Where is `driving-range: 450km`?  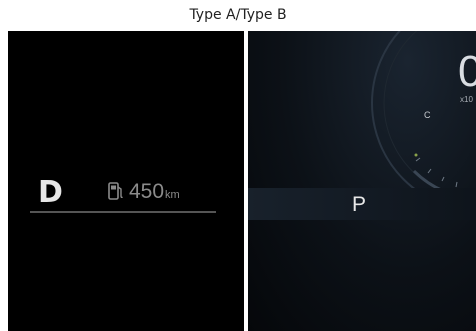 driving-range: 450km is located at coordinates (154, 192).